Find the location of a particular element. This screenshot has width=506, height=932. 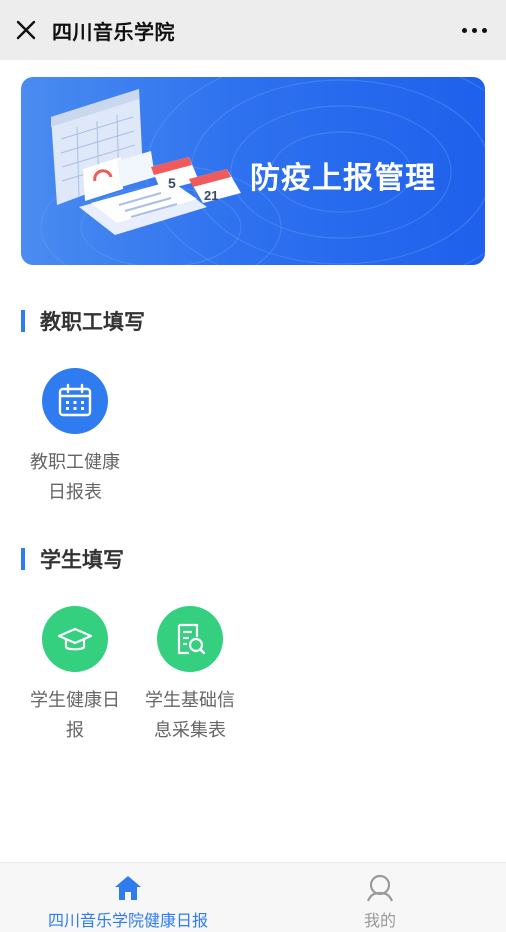

section-header-students: 学生填写 is located at coordinates (72, 559).